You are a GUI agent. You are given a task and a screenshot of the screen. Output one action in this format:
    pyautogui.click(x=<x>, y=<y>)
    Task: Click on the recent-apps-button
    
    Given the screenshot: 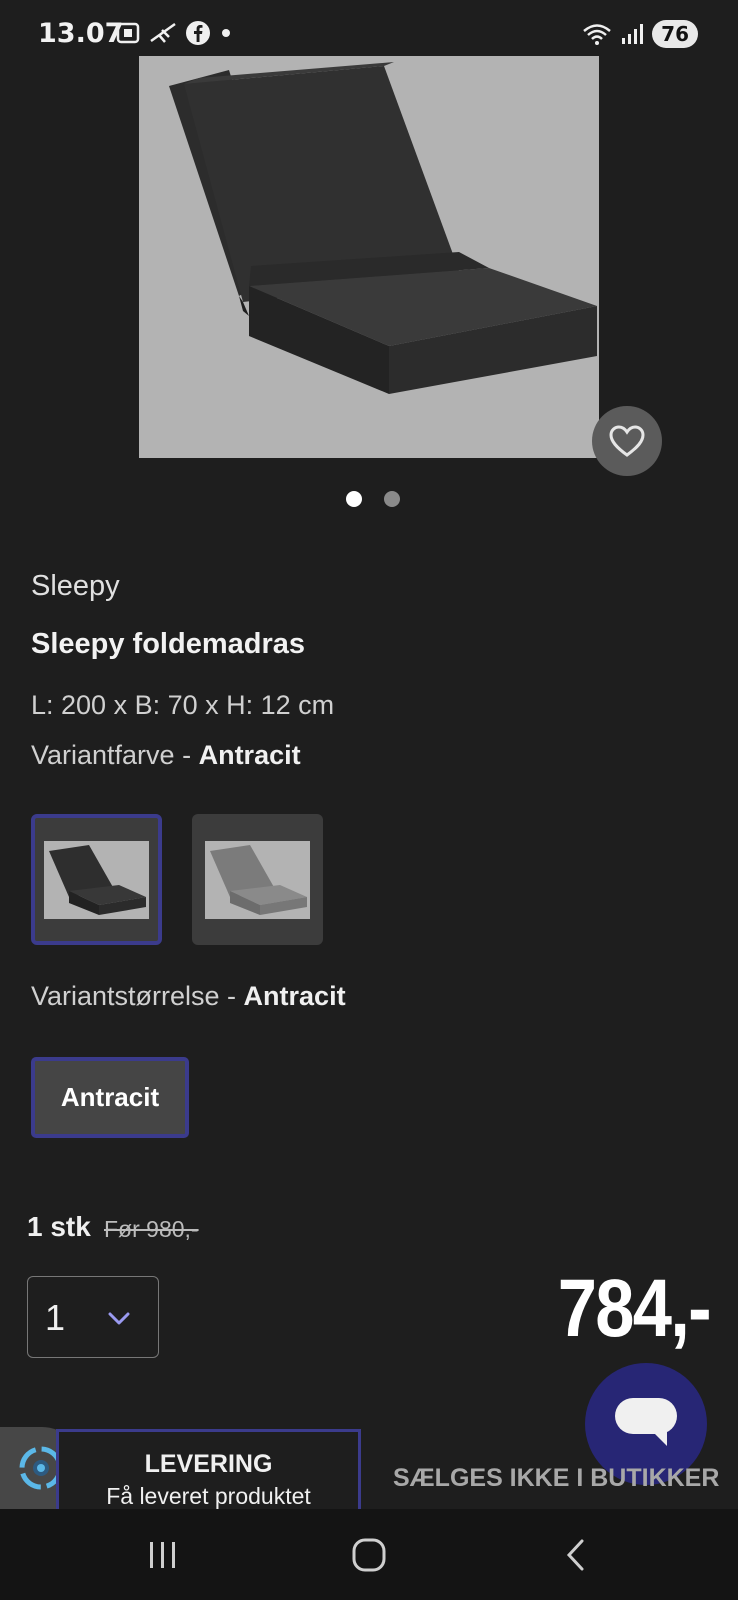 What is the action you would take?
    pyautogui.click(x=163, y=1555)
    